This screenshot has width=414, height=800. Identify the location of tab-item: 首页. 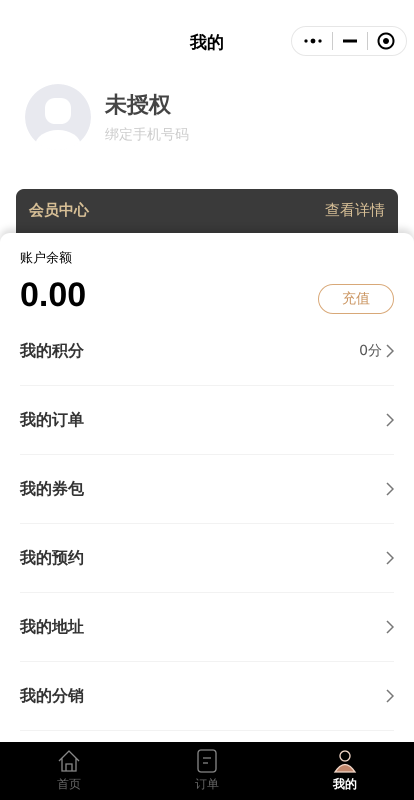
(69, 771).